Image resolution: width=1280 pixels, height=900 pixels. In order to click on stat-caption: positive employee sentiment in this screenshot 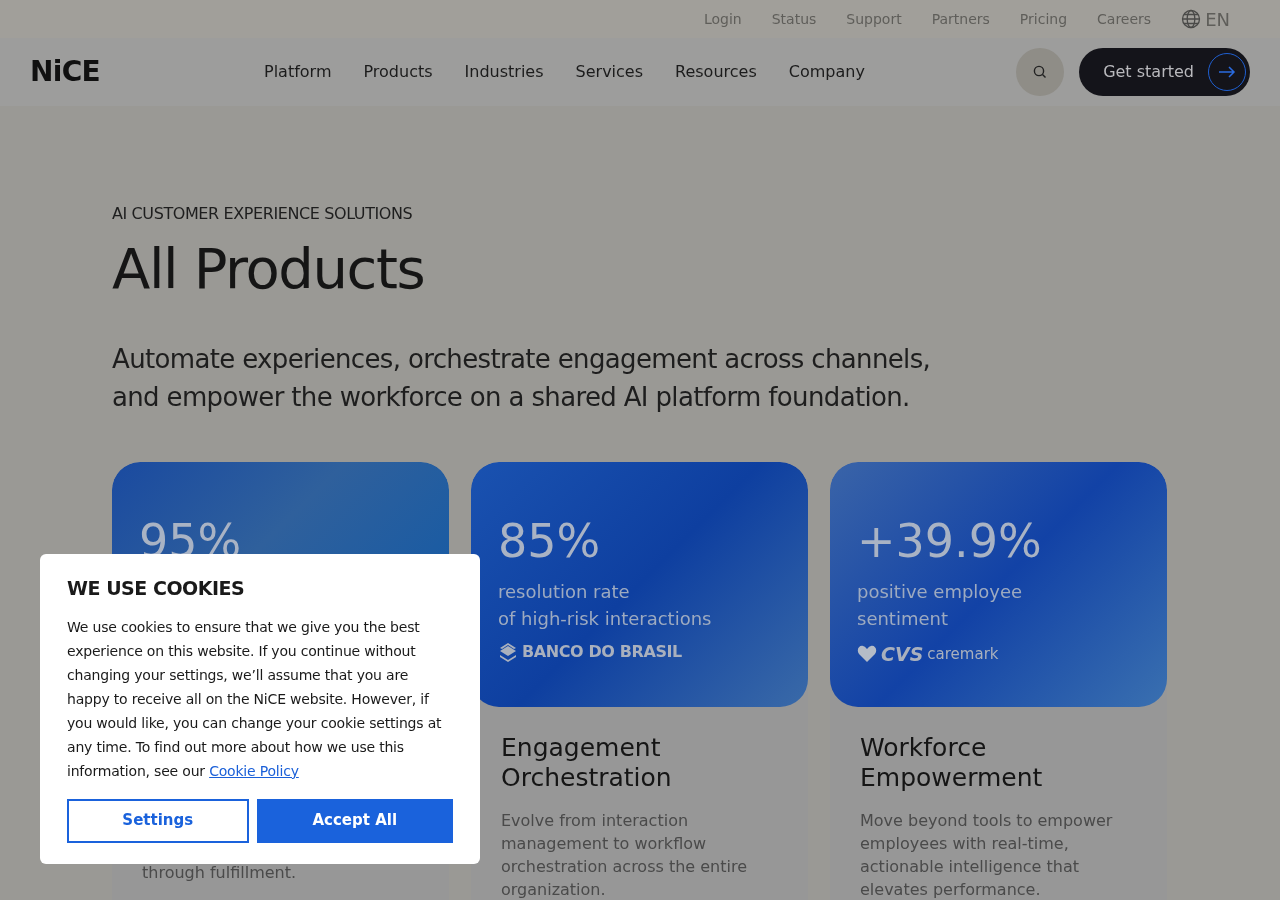, I will do `click(940, 605)`.